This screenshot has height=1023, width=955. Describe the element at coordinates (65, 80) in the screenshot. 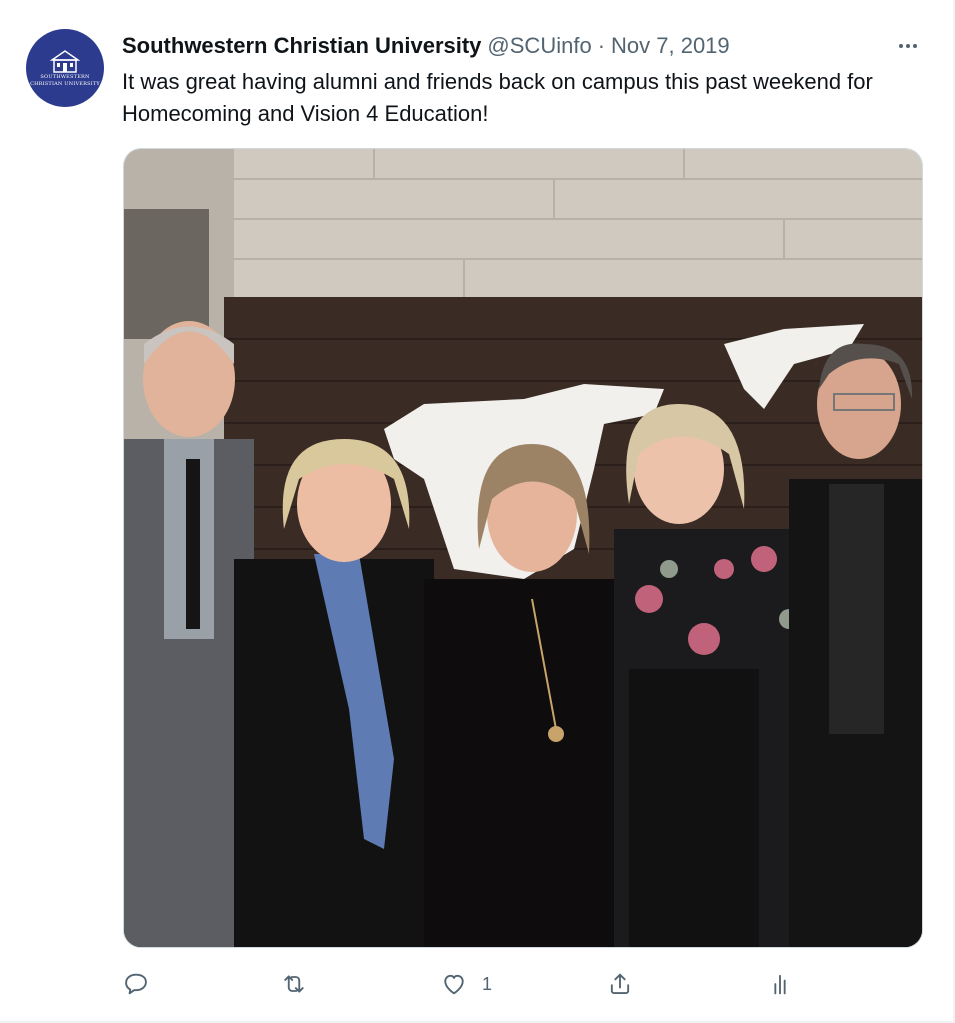

I see `avatar-logo-text: SOUTHWESTERN CHRISTIAN UNIVERSITY` at that location.